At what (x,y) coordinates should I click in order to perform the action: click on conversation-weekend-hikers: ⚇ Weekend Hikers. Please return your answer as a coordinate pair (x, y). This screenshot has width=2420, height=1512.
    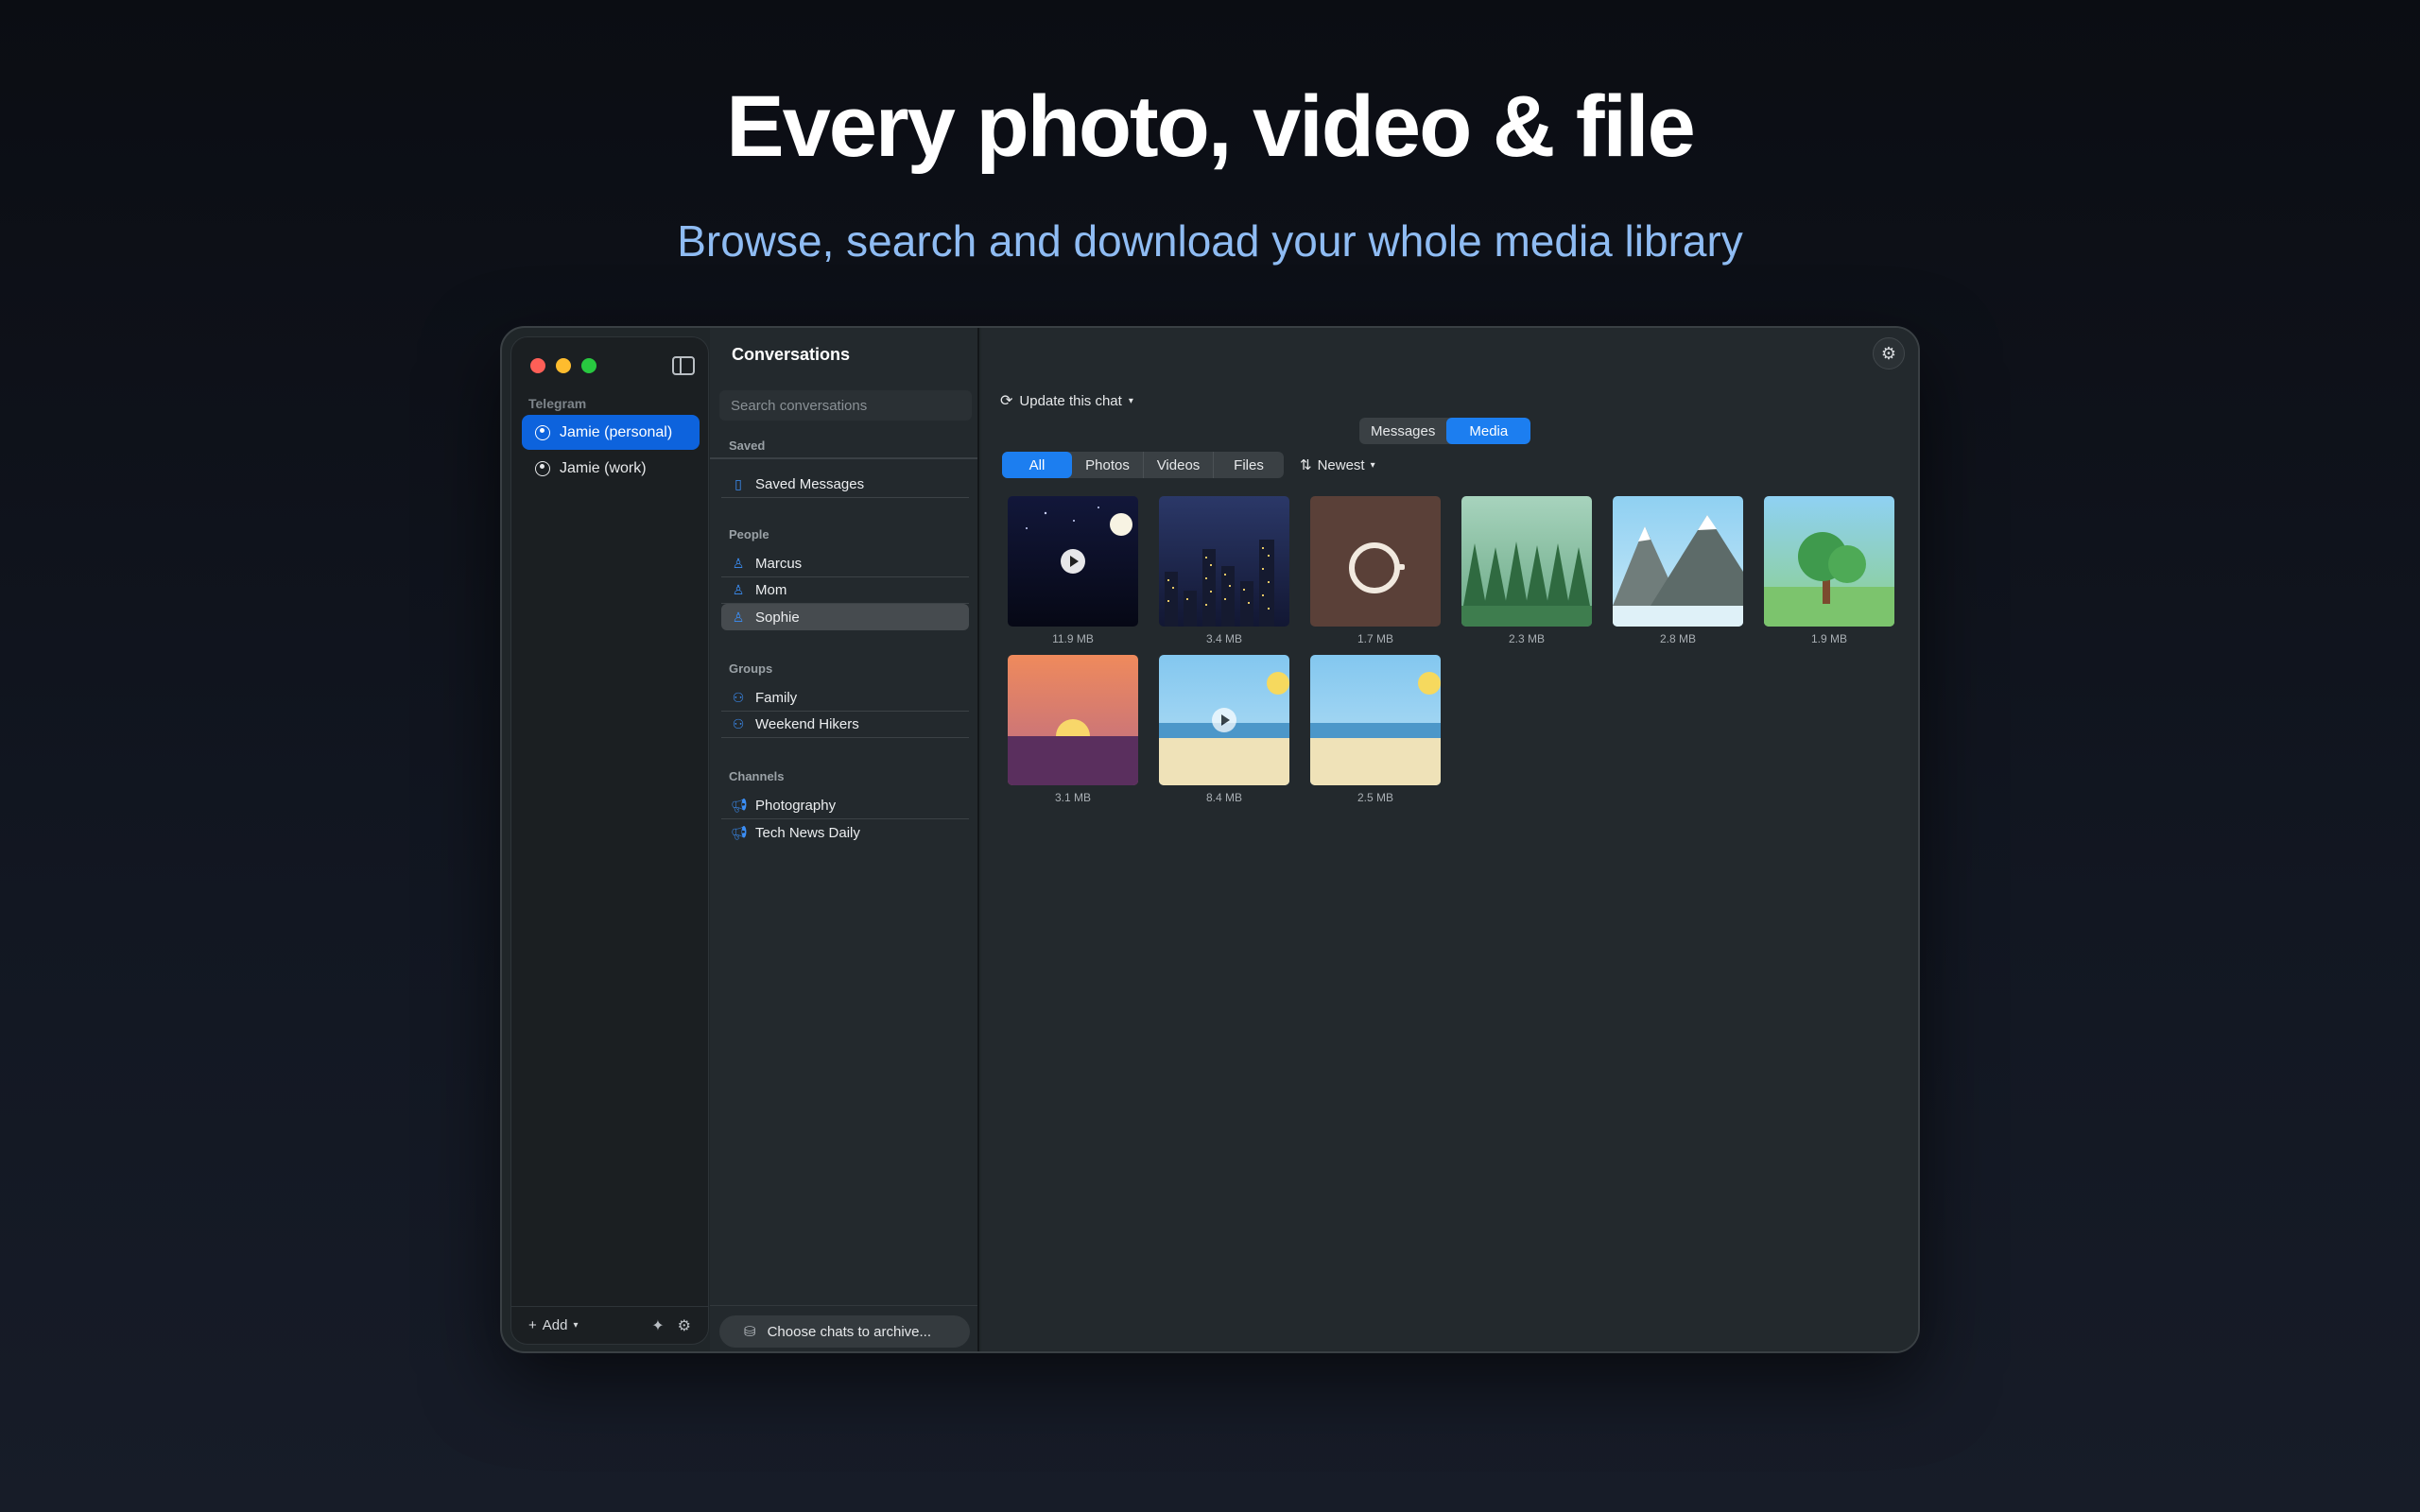
    Looking at the image, I should click on (845, 725).